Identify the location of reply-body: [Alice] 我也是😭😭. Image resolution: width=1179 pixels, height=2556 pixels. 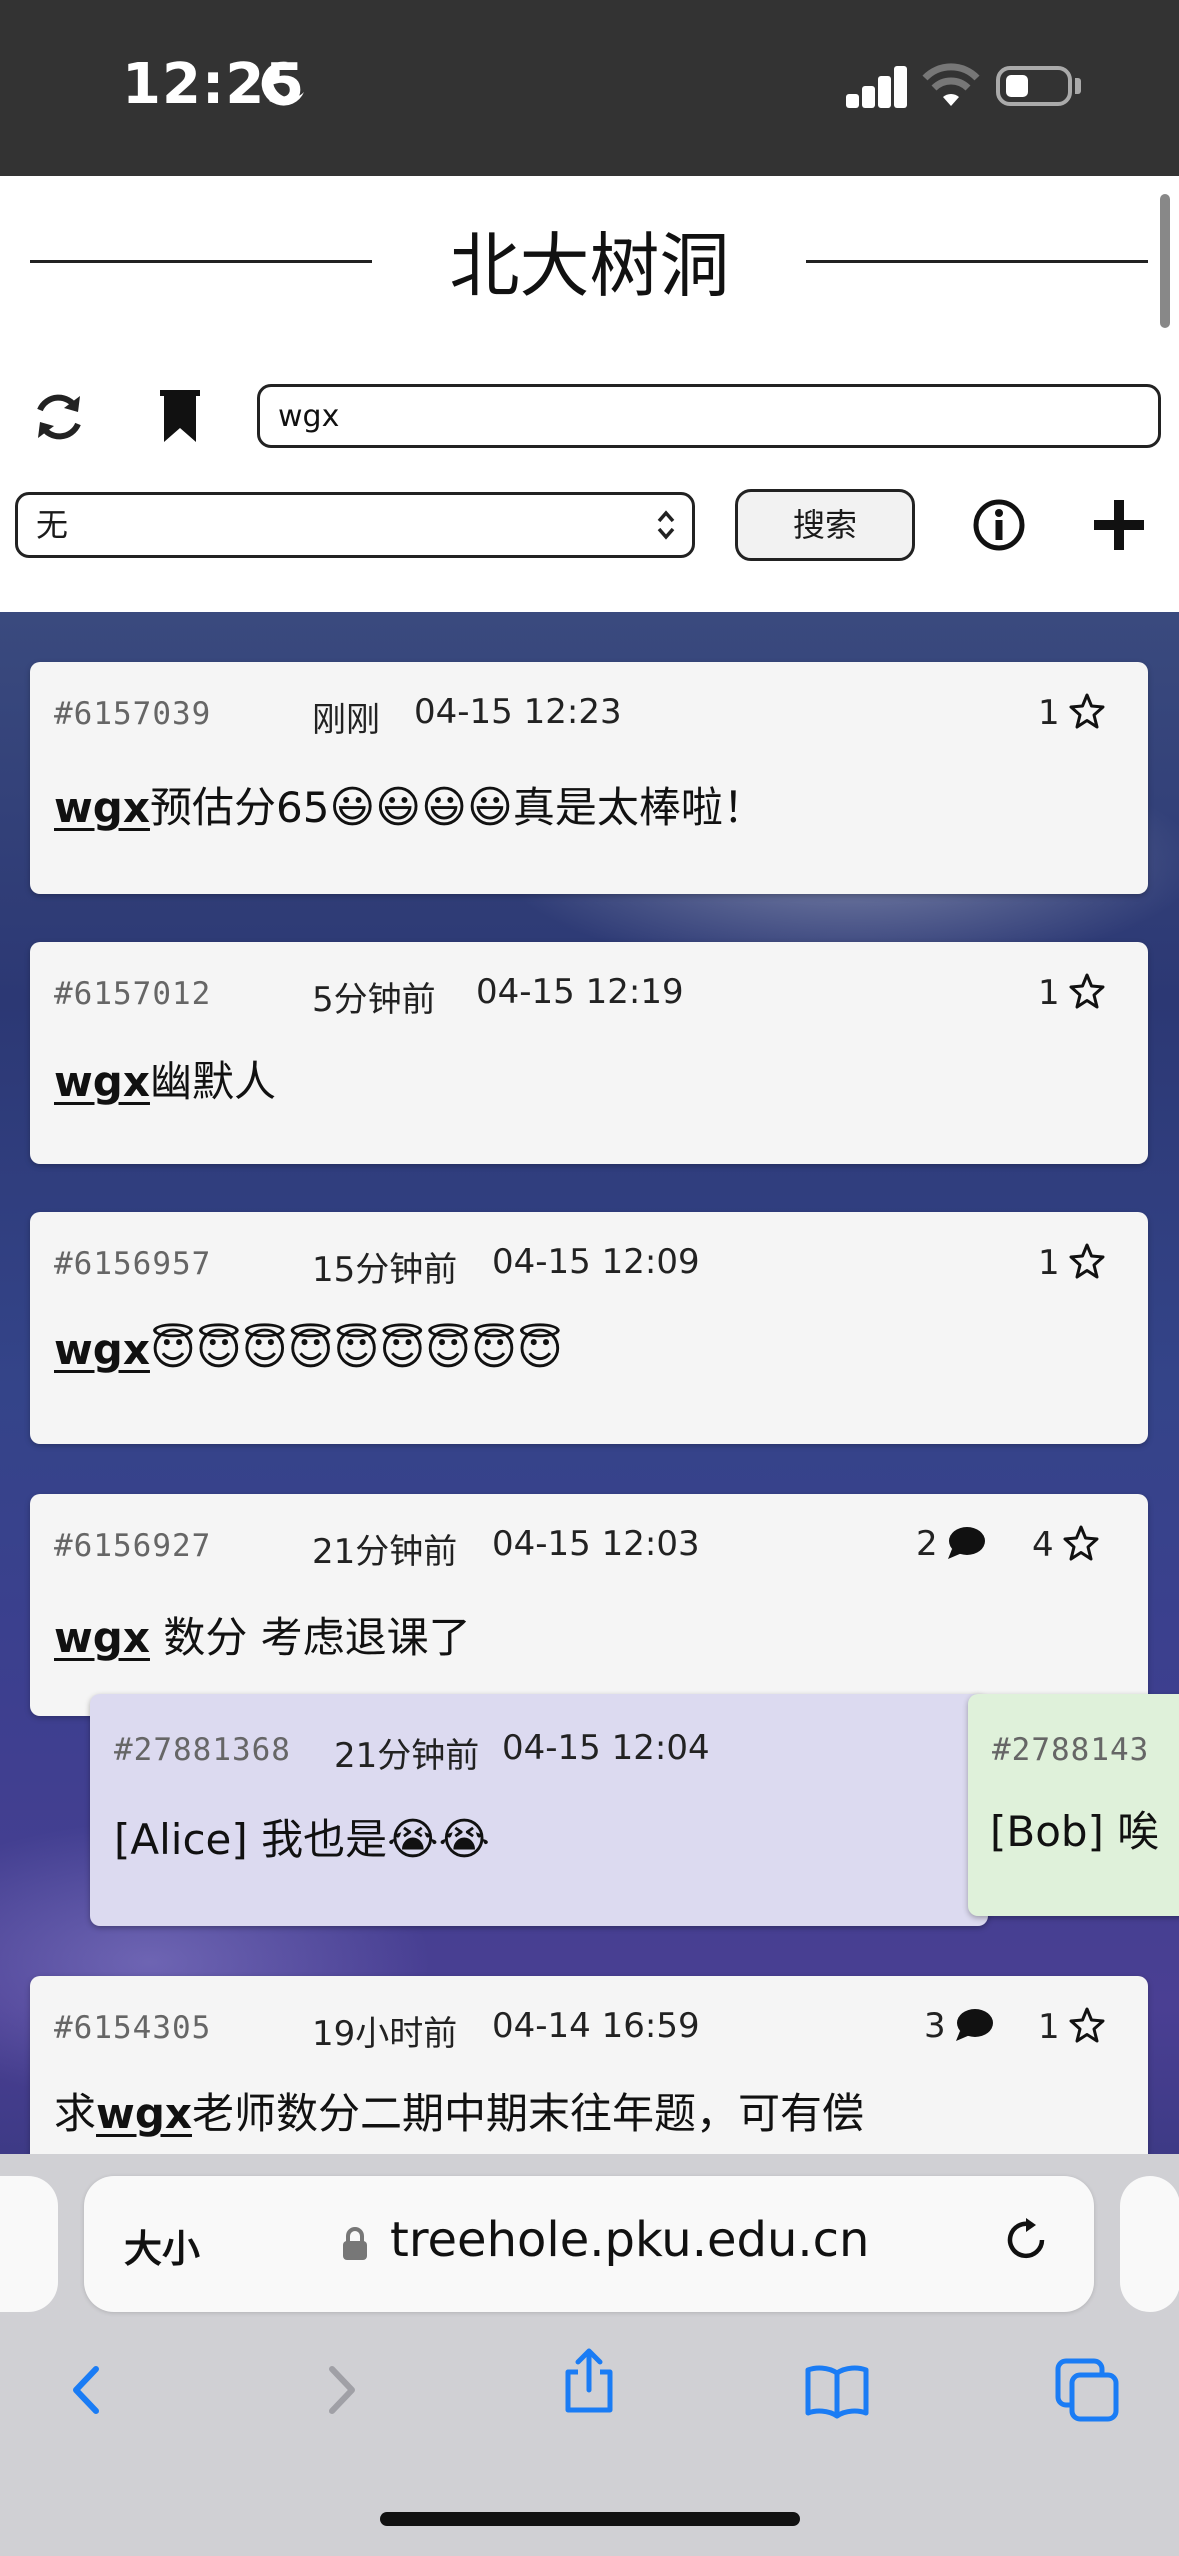
(302, 1839).